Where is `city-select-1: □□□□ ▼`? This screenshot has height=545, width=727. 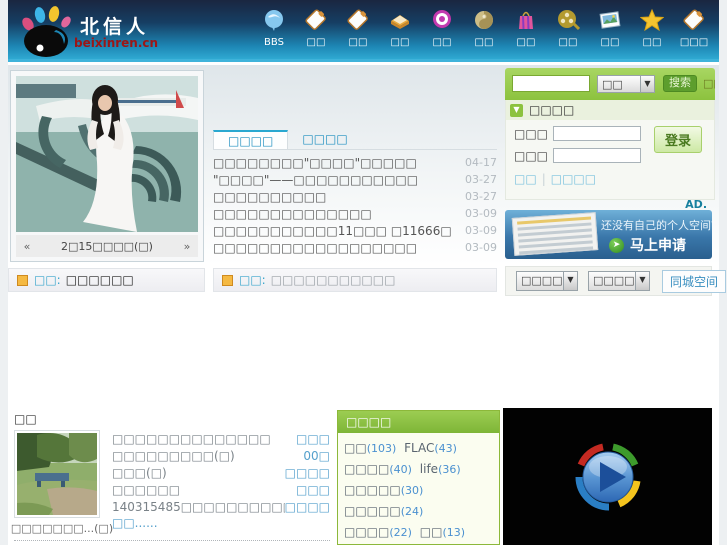
city-select-1: □□□□ ▼ is located at coordinates (547, 281).